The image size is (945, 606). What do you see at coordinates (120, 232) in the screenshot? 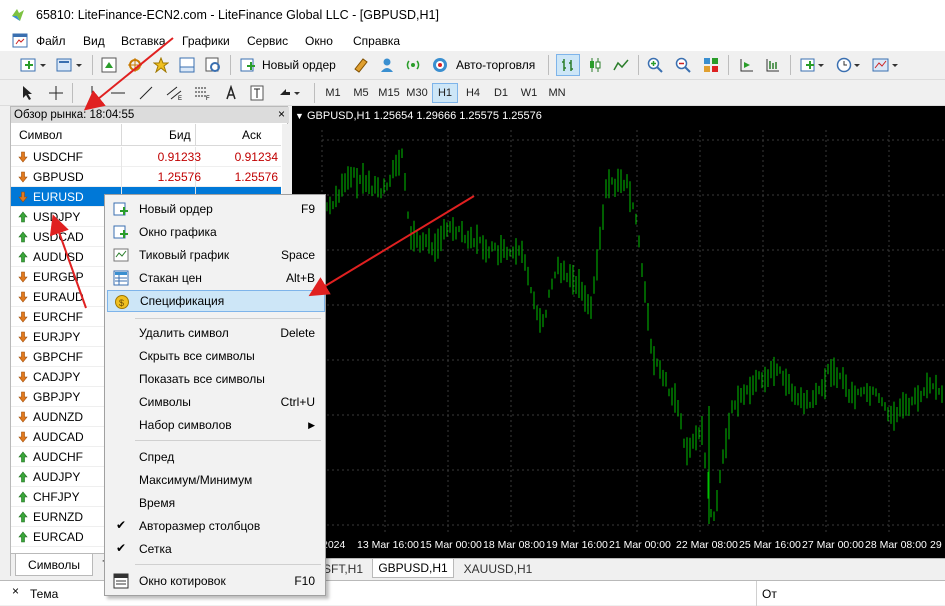
I see `chart-window-icon` at bounding box center [120, 232].